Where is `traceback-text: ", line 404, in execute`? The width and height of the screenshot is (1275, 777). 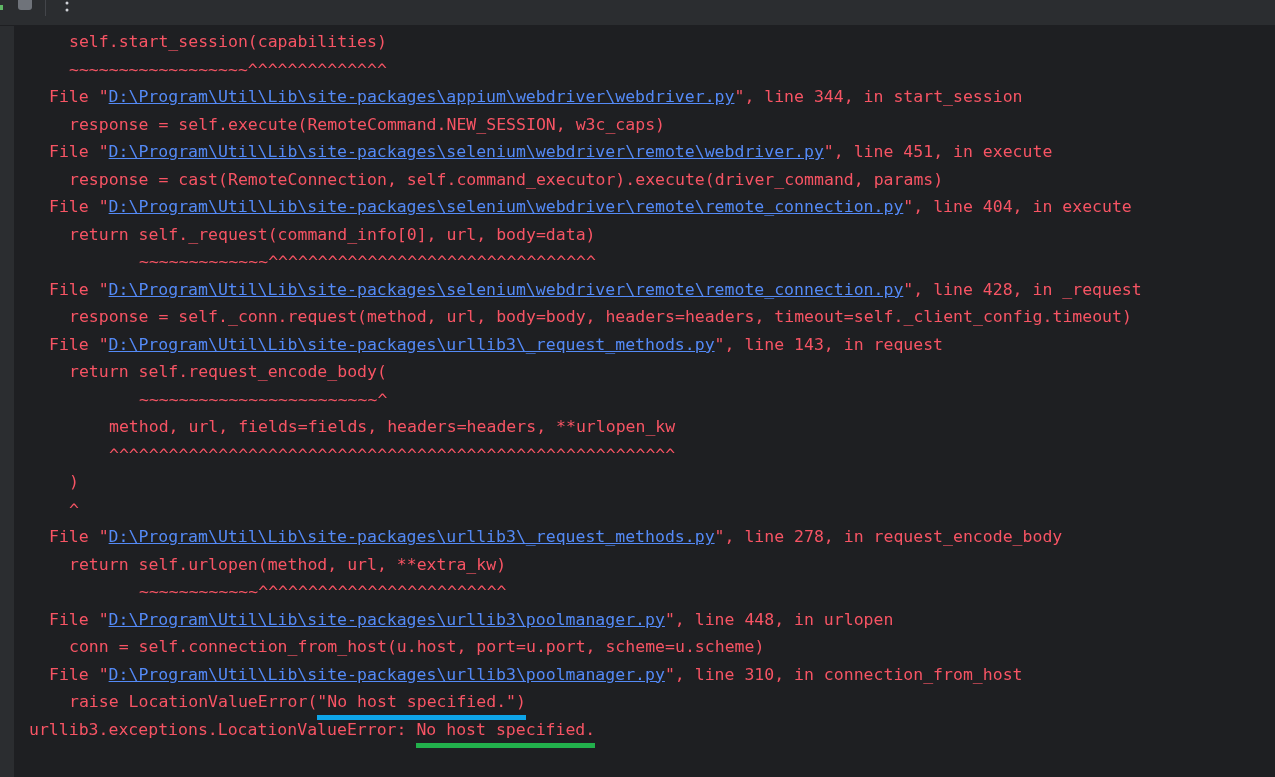 traceback-text: ", line 404, in execute is located at coordinates (1017, 207).